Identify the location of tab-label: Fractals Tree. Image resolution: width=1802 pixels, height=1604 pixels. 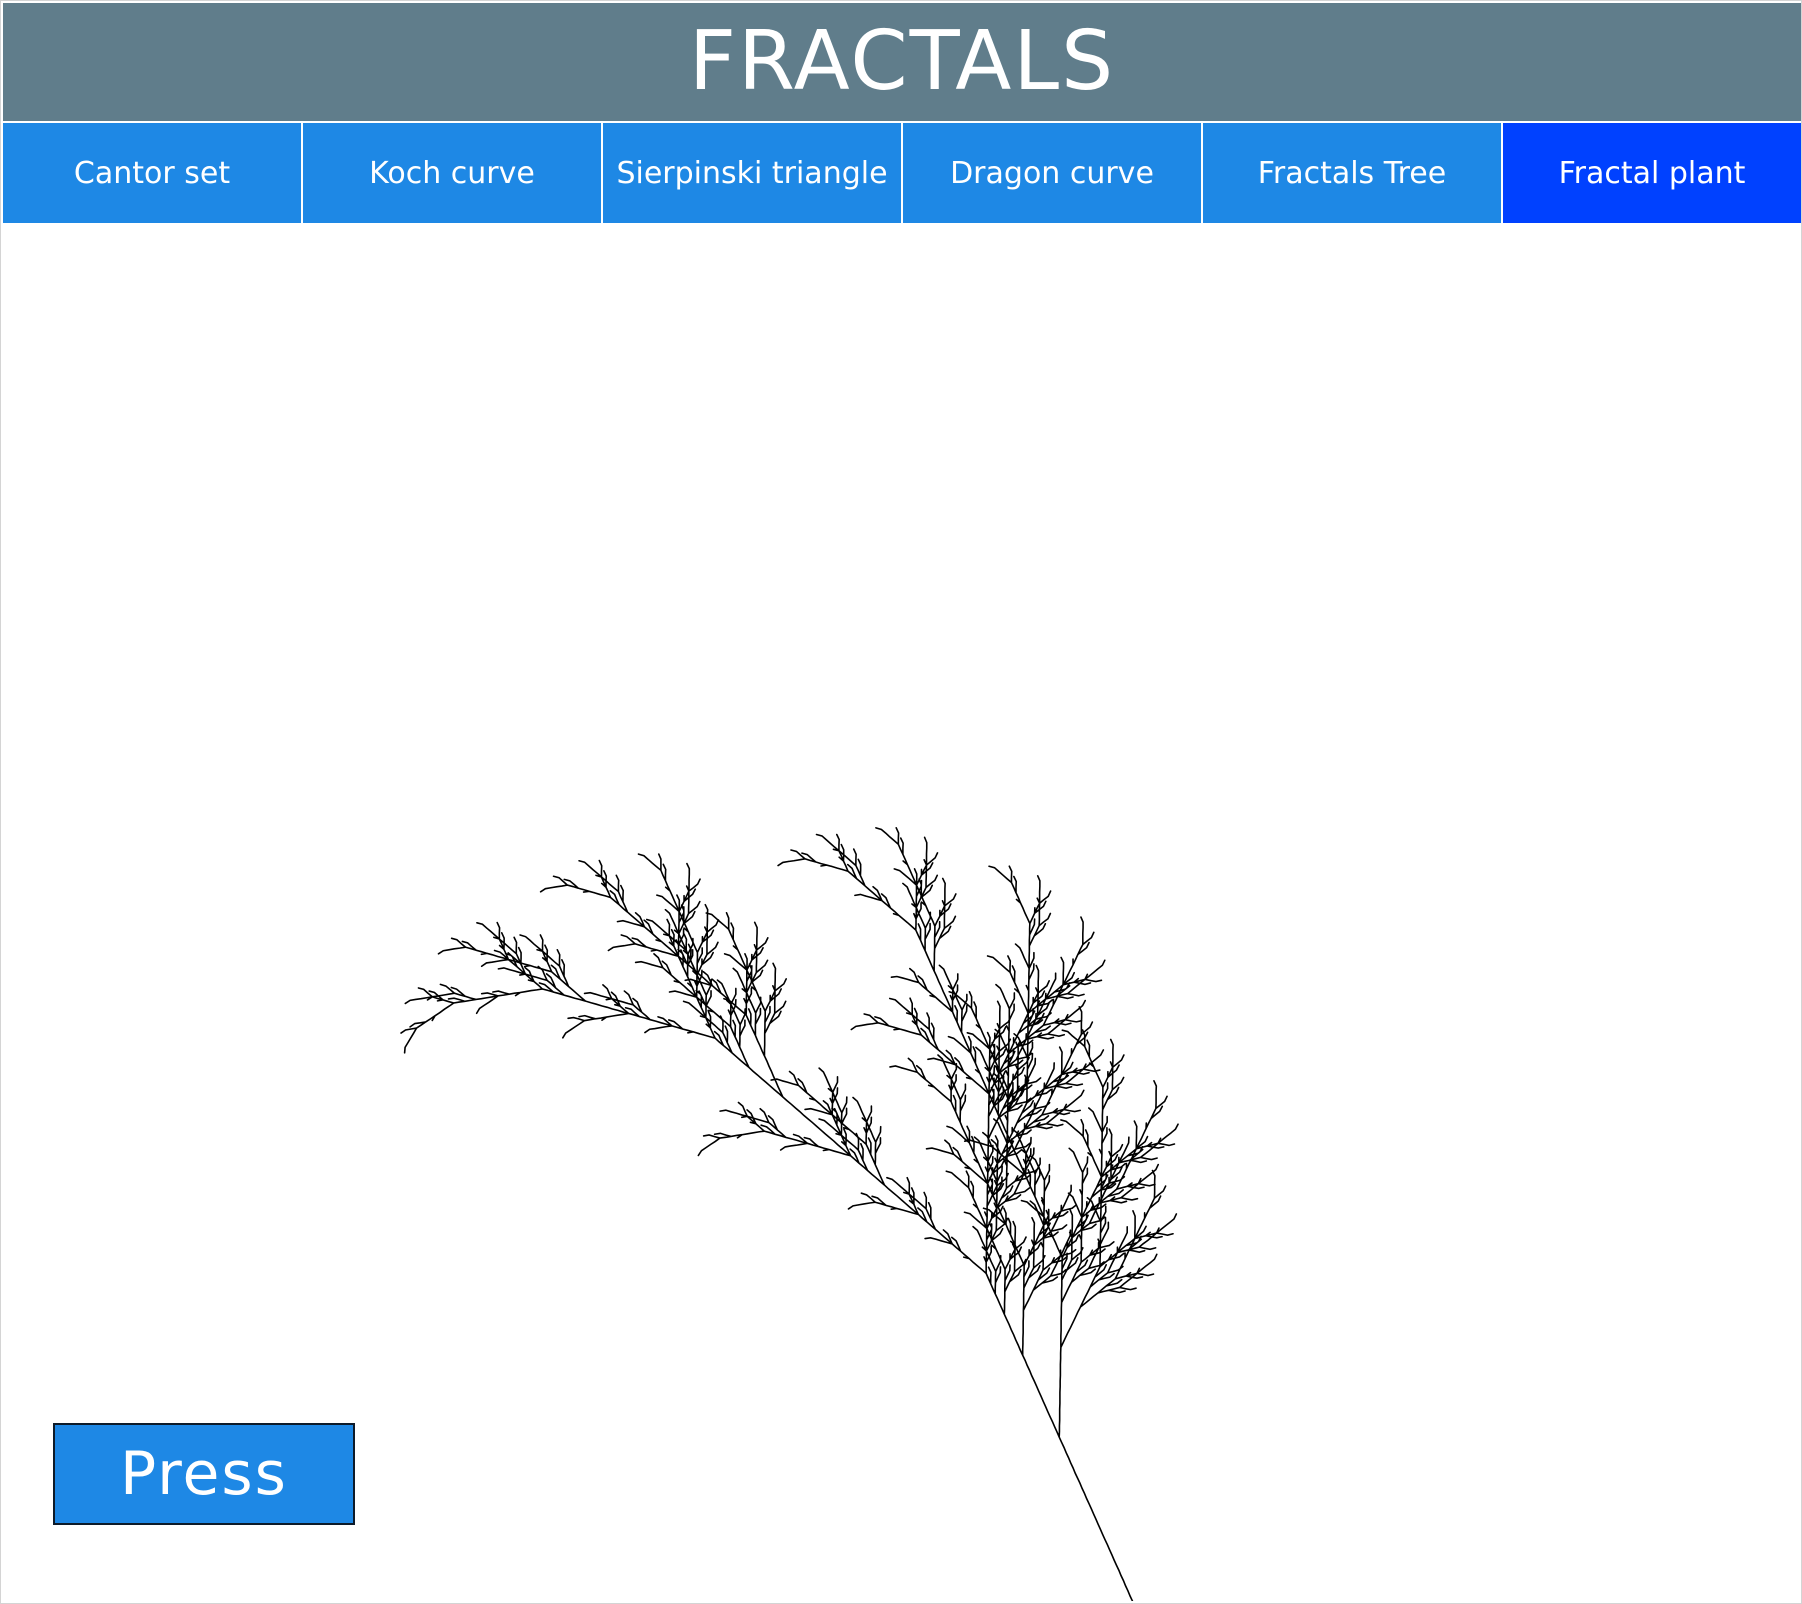
(1352, 173).